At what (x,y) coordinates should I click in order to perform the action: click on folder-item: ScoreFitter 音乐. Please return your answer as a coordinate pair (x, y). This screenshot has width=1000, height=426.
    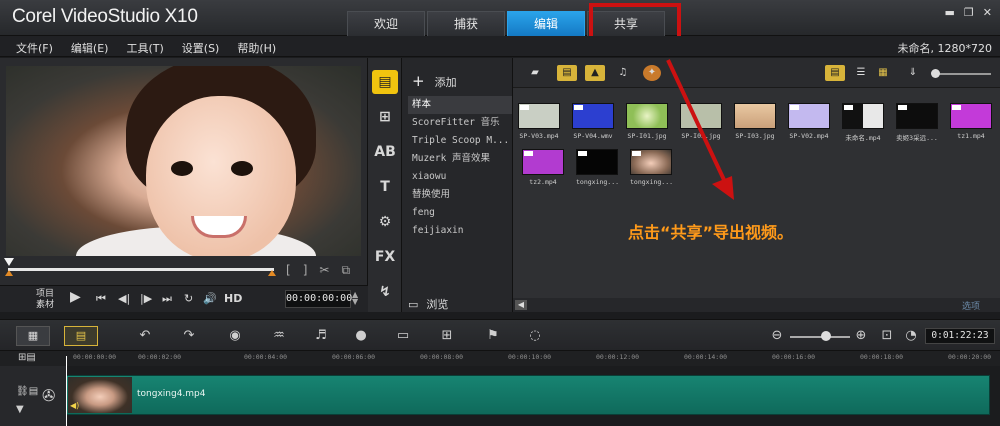
    Looking at the image, I should click on (460, 123).